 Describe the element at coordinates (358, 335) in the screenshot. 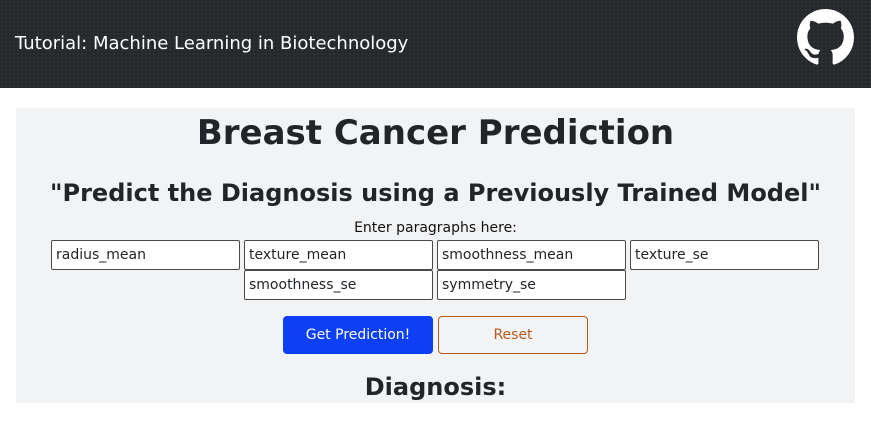

I see `get-prediction-button: Get Prediction!` at that location.